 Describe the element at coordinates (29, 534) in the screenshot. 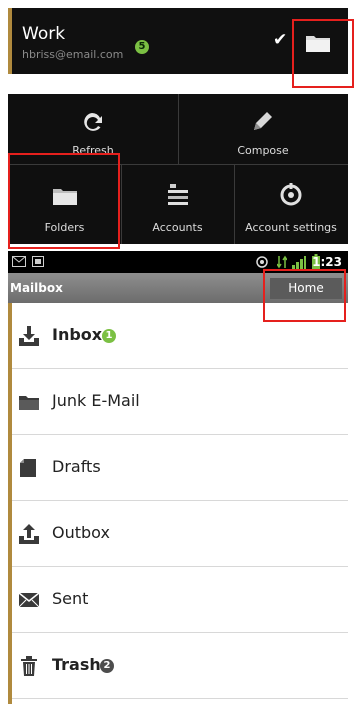

I see `outbox-icon` at that location.